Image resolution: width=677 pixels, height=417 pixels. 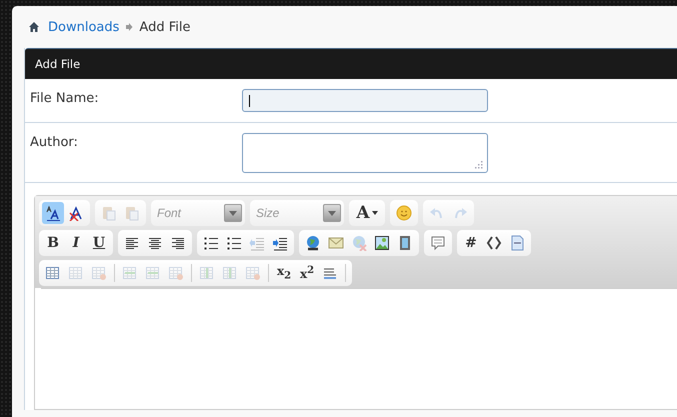 I want to click on format-button: U, so click(x=99, y=243).